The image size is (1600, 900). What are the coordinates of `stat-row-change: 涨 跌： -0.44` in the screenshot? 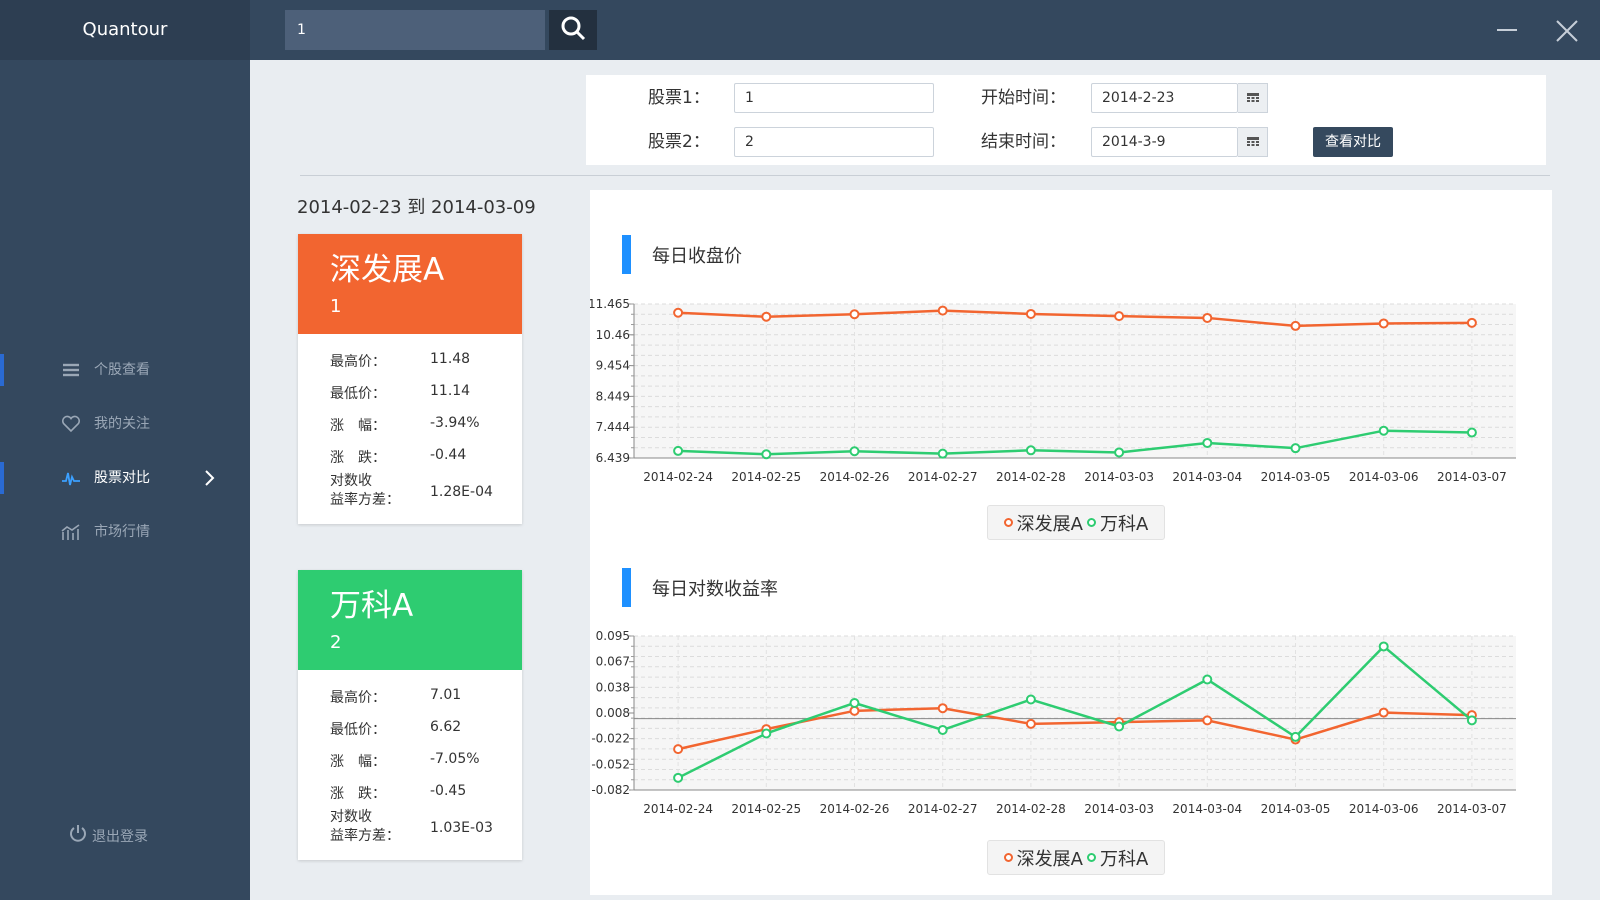 It's located at (410, 456).